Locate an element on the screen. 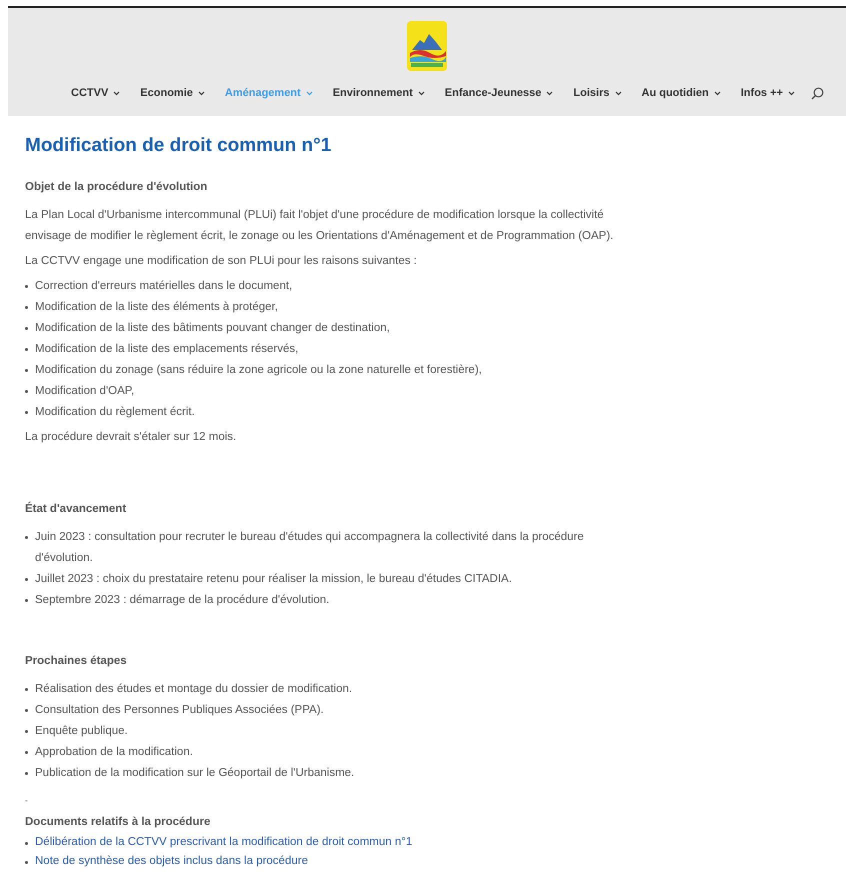 The height and width of the screenshot is (877, 846). list-item: Publication de la modification sur le Géoportail de l'Urbanisme. is located at coordinates (194, 773).